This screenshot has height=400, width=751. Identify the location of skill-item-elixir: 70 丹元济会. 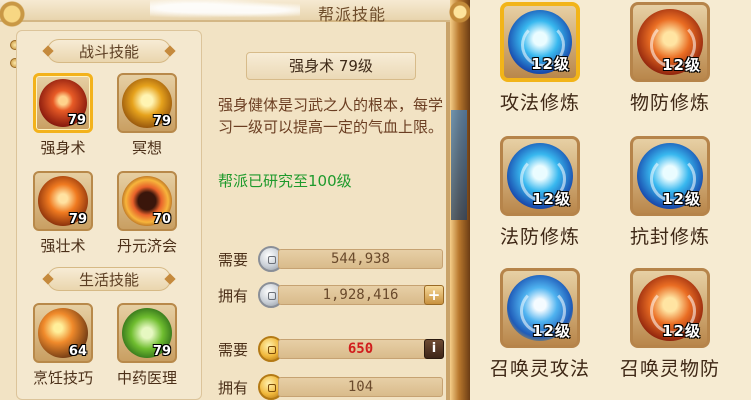
(147, 213).